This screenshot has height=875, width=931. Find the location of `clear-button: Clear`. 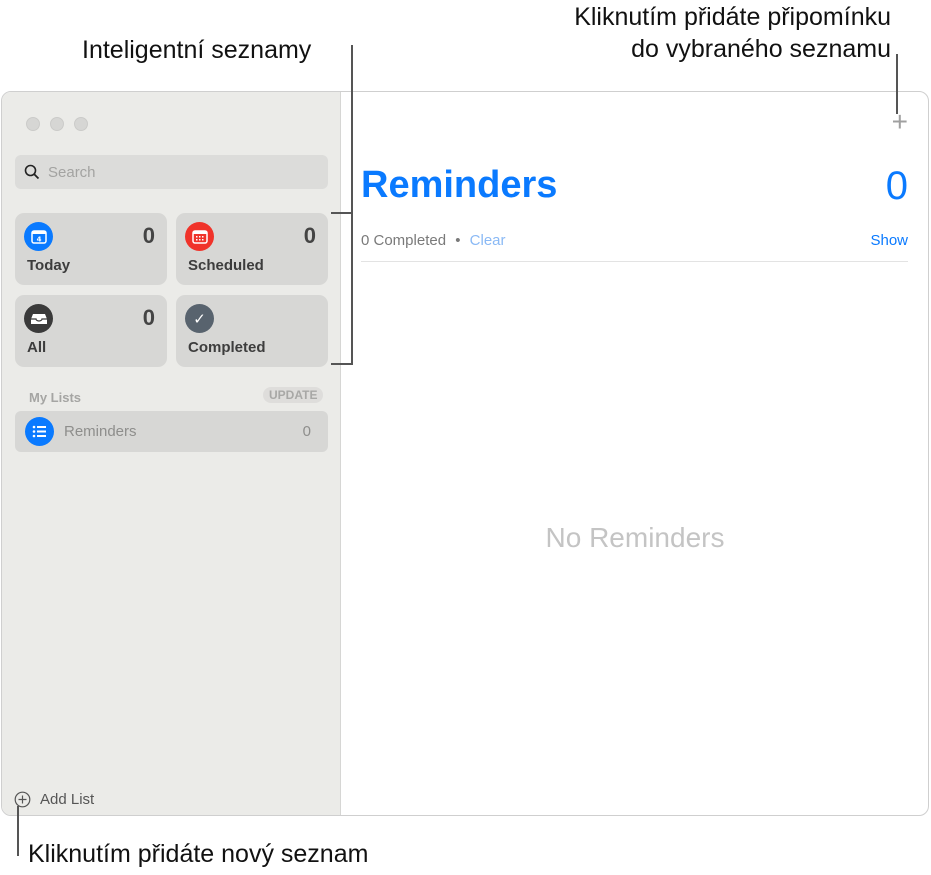

clear-button: Clear is located at coordinates (488, 240).